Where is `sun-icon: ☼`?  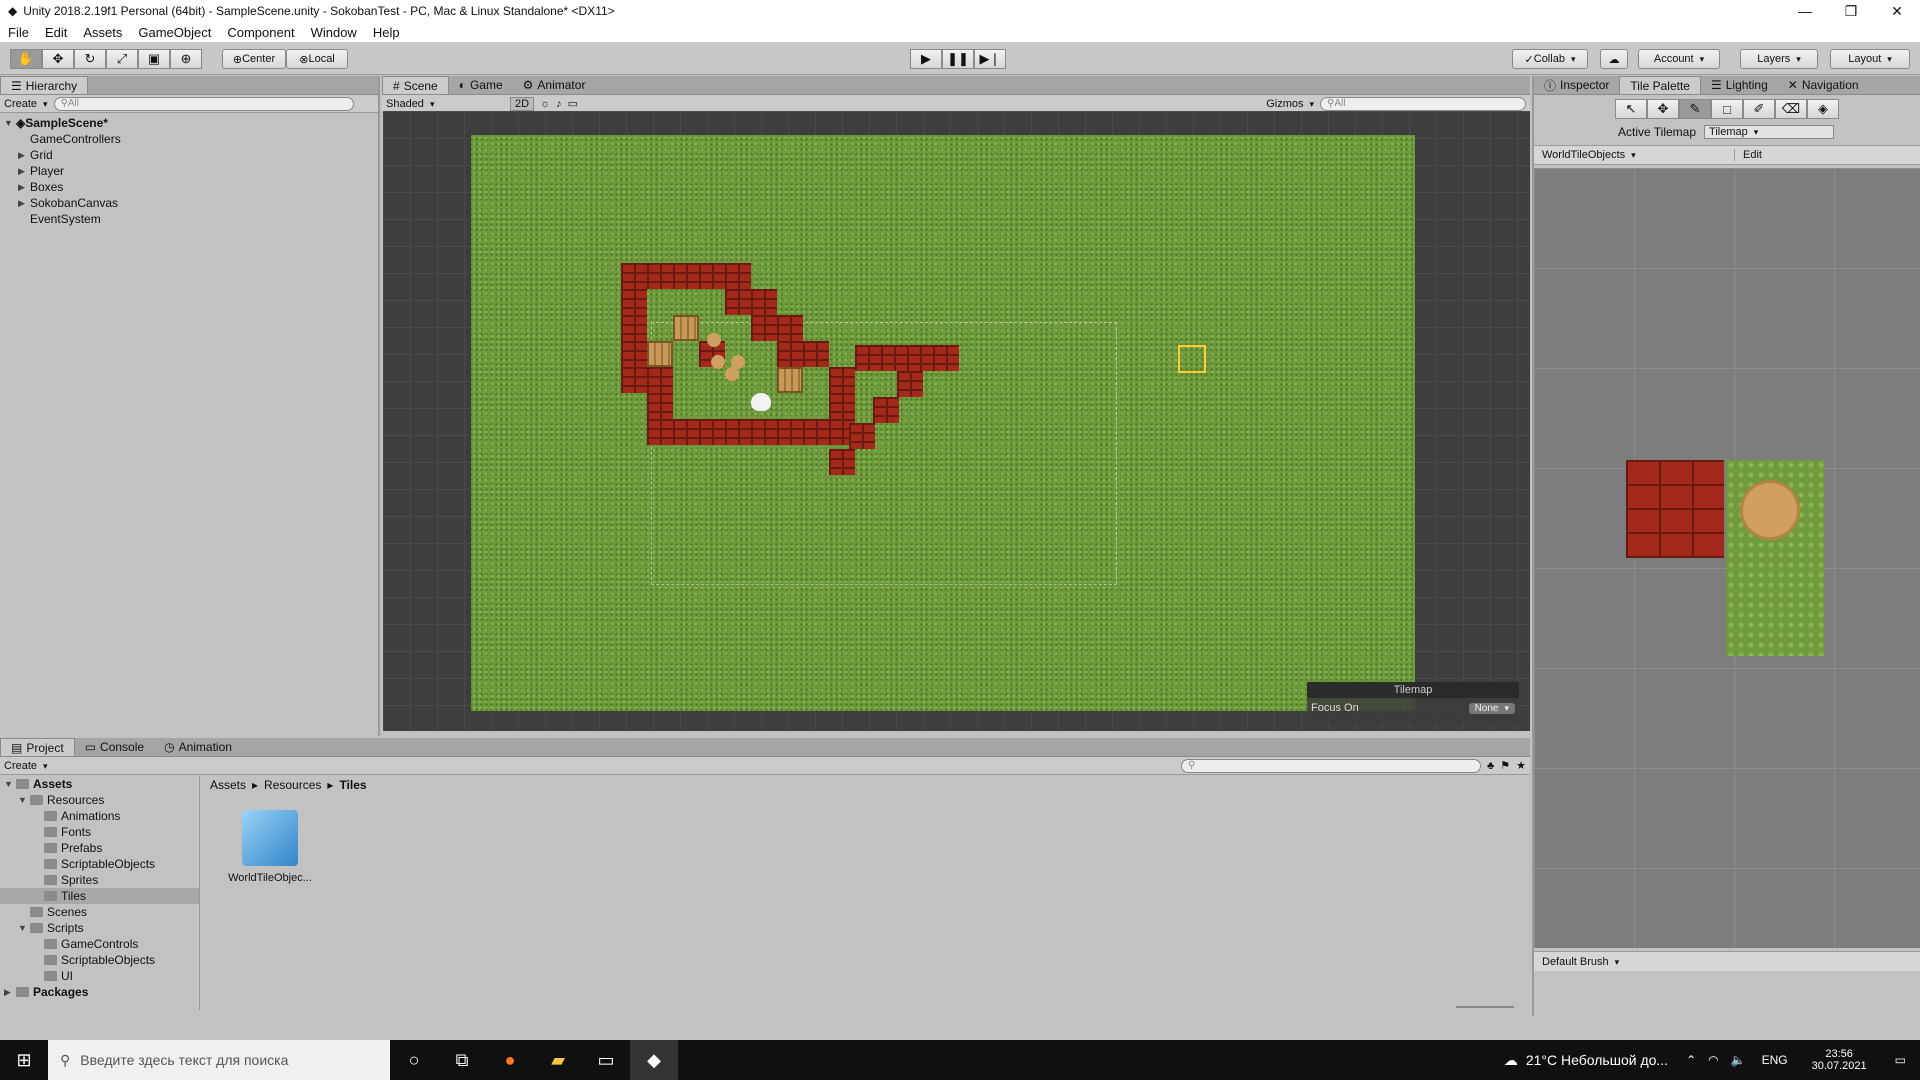
sun-icon: ☼ is located at coordinates (545, 104).